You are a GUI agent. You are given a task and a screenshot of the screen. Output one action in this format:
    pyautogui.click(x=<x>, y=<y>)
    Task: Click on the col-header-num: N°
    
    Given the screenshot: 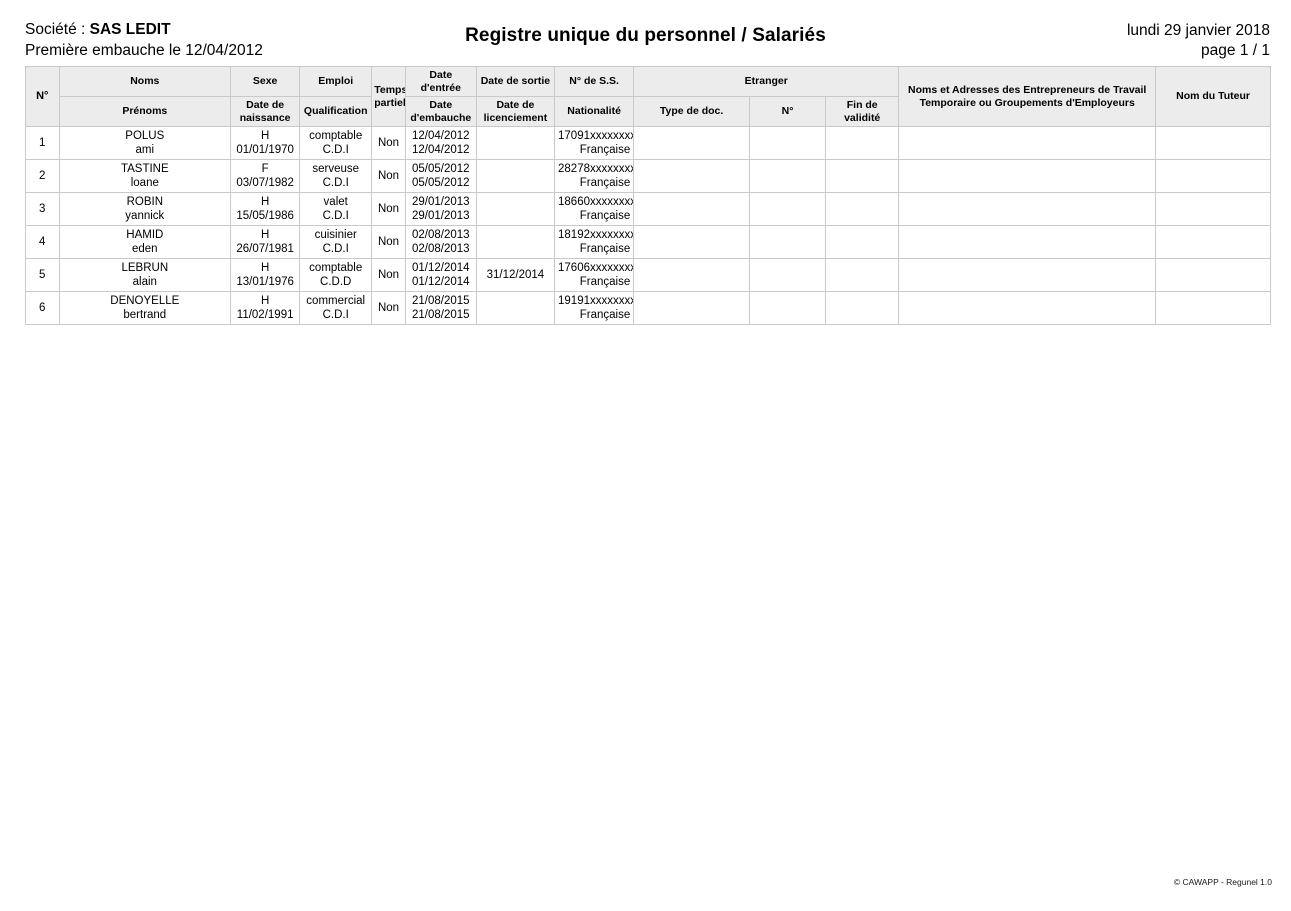 What is the action you would take?
    pyautogui.click(x=42, y=96)
    